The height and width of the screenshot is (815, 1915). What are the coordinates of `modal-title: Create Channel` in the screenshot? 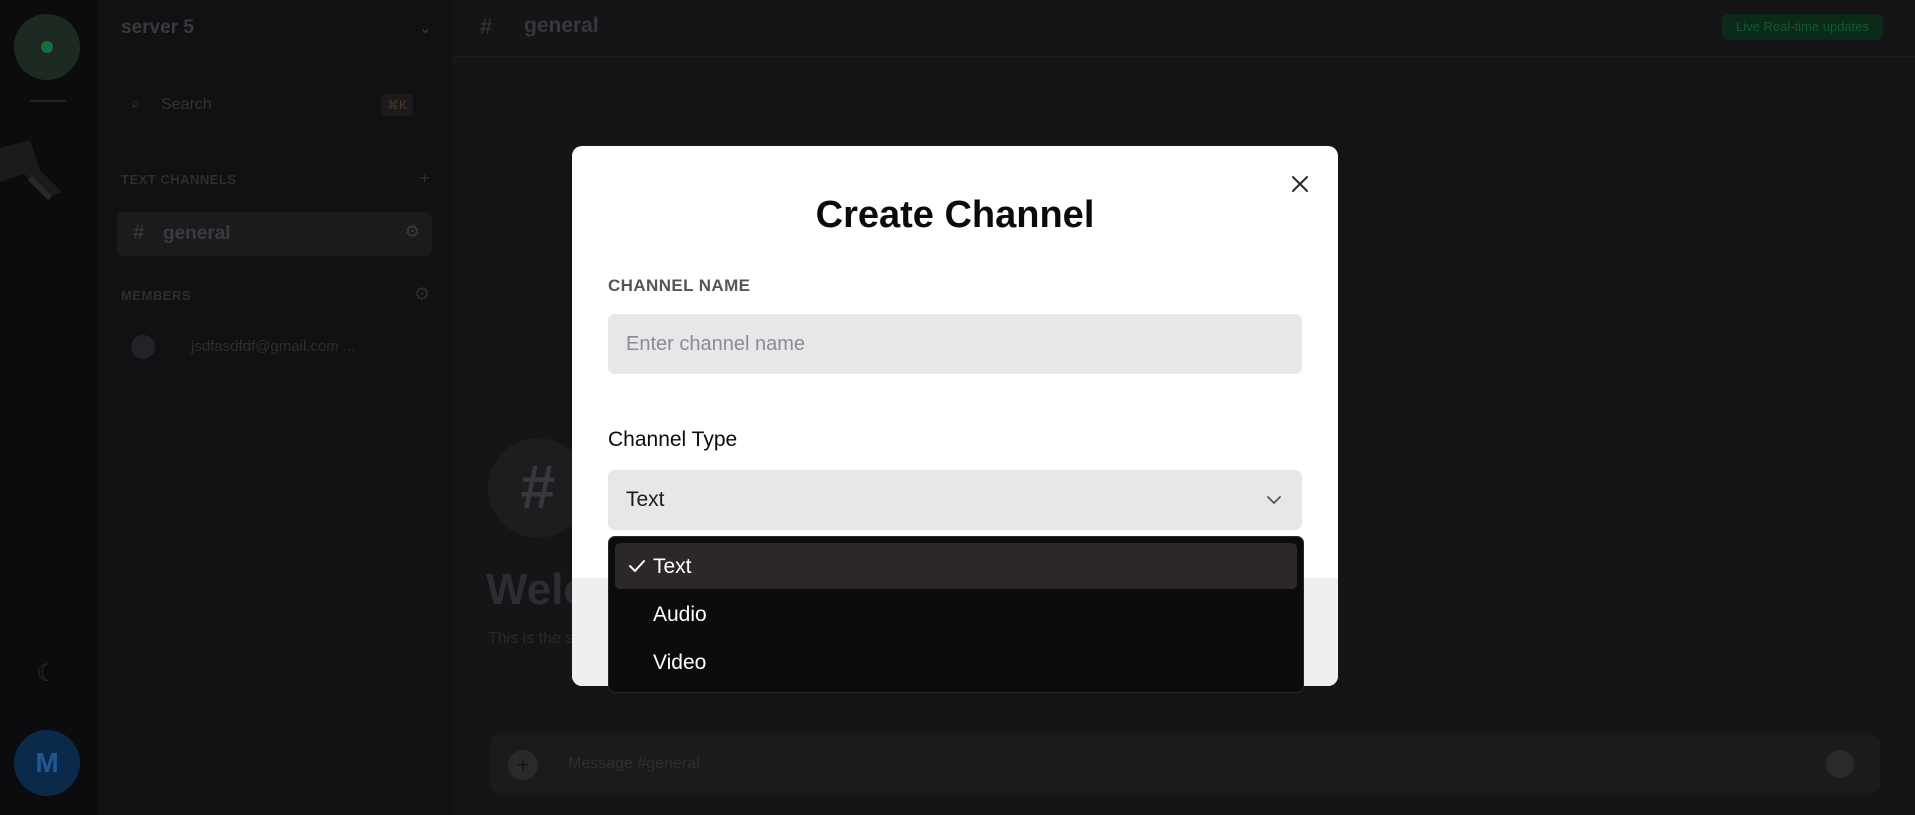 It's located at (955, 215).